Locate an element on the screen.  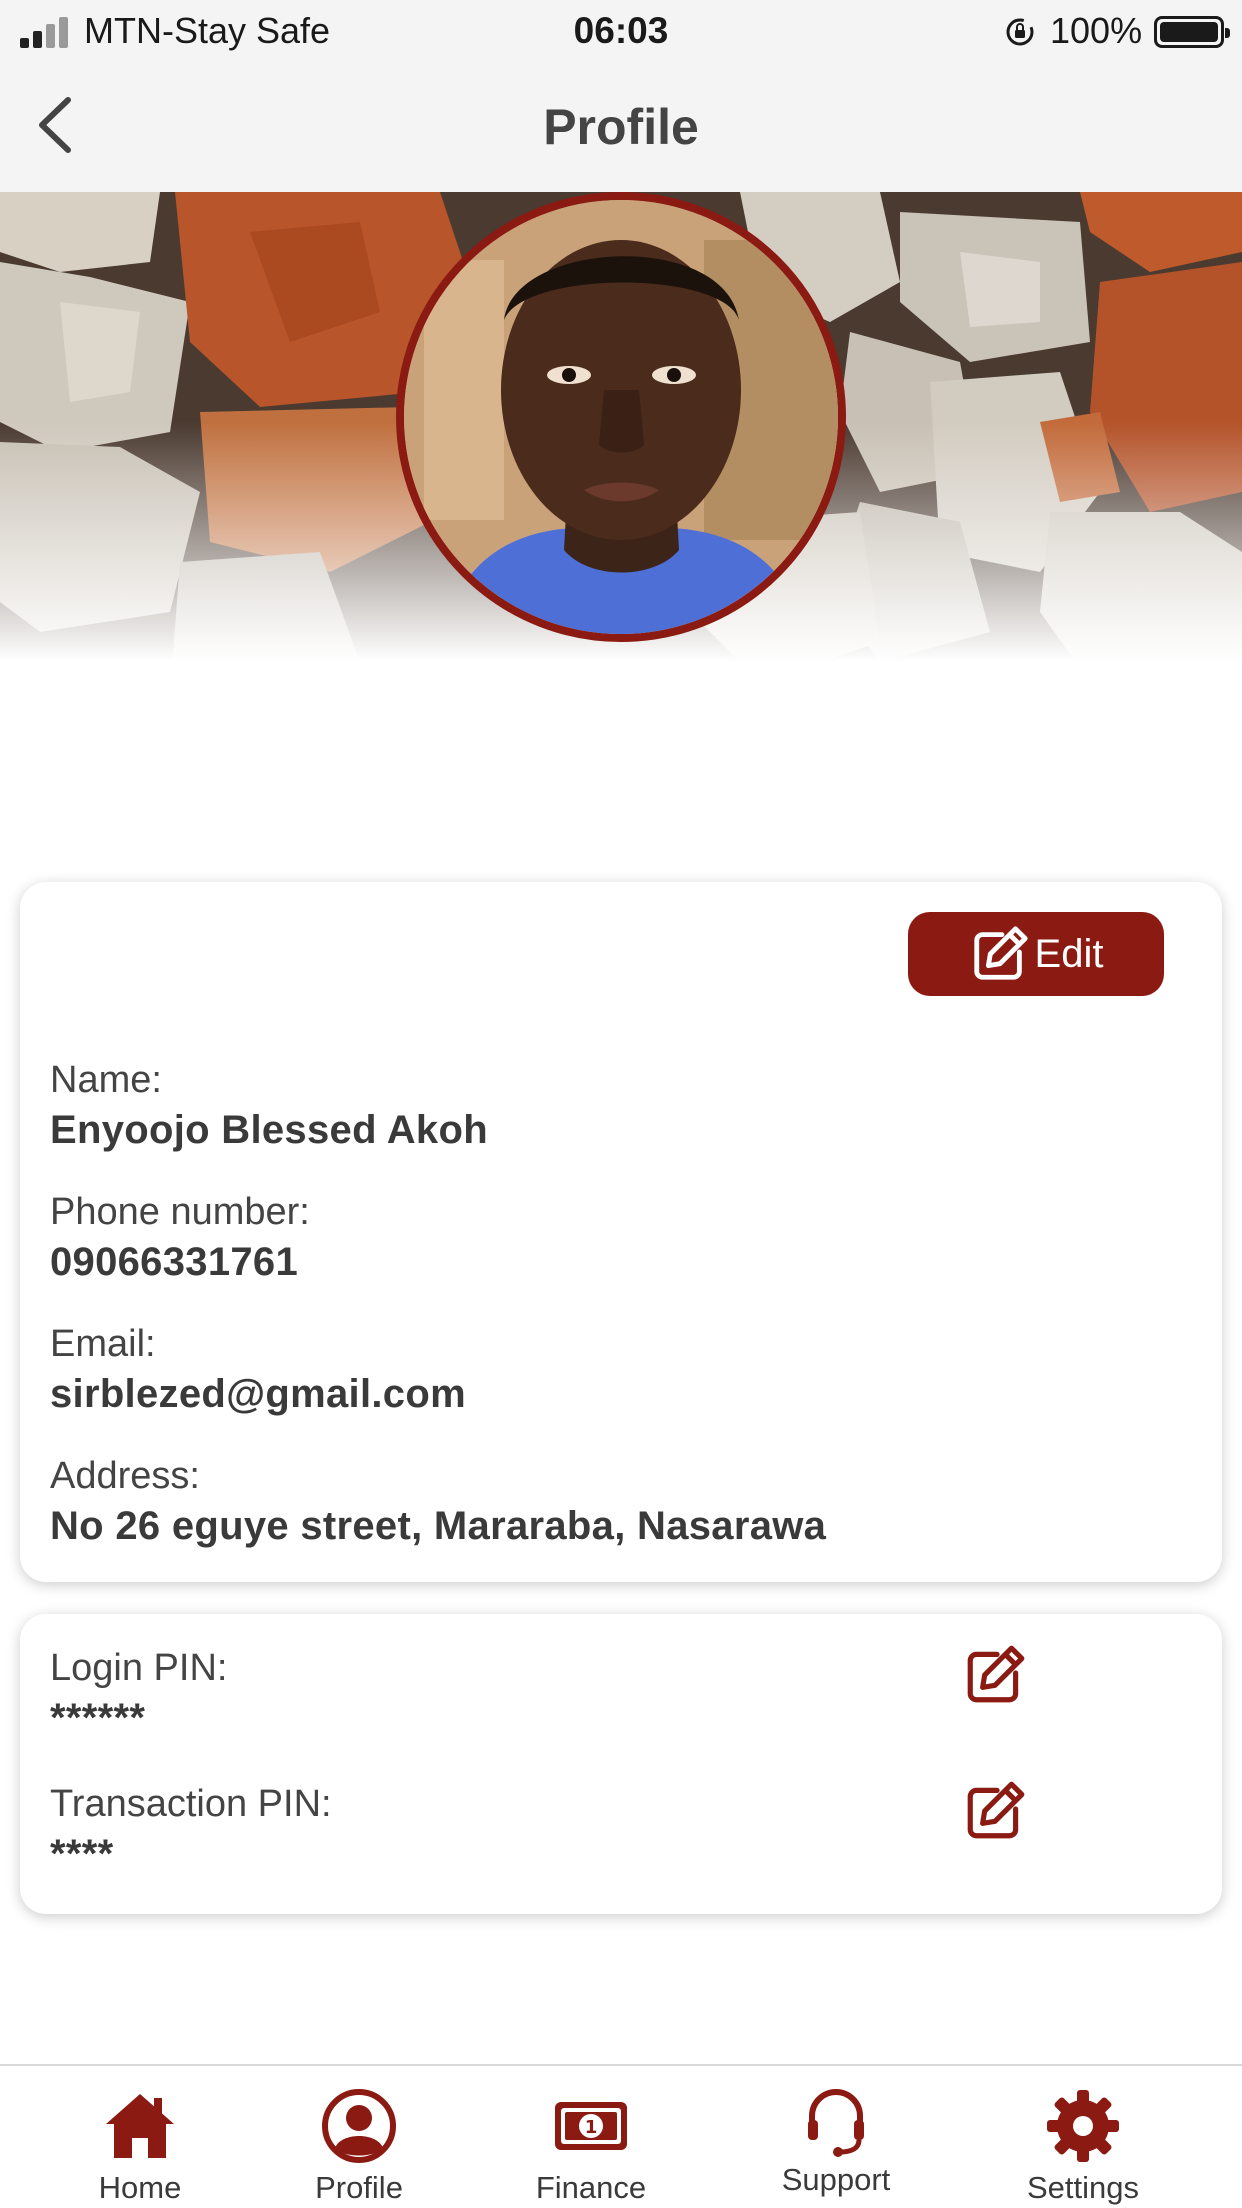
navigation-bar: Profile is located at coordinates (621, 127).